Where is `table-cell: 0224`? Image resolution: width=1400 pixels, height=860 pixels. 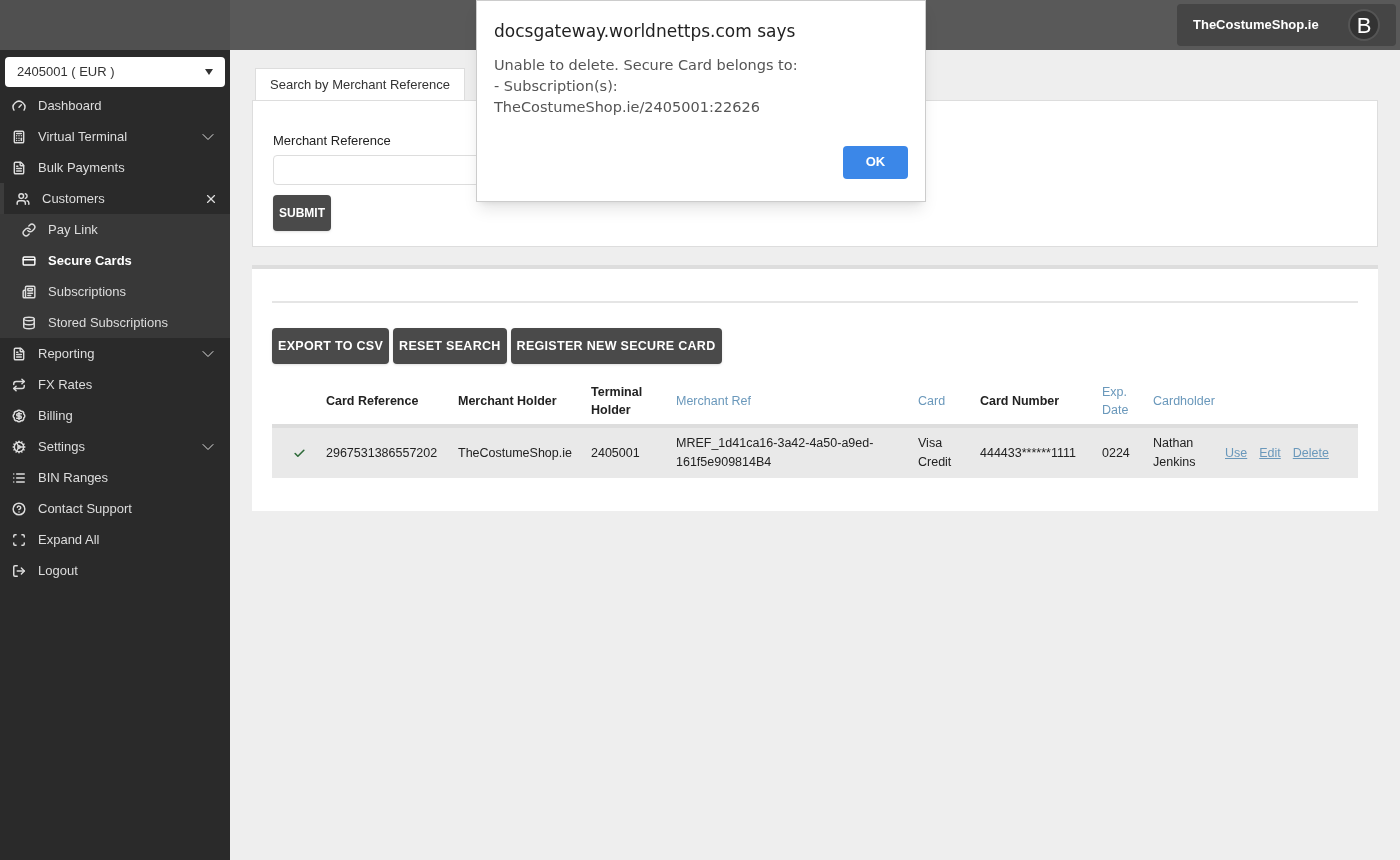
table-cell: 0224 is located at coordinates (1116, 452).